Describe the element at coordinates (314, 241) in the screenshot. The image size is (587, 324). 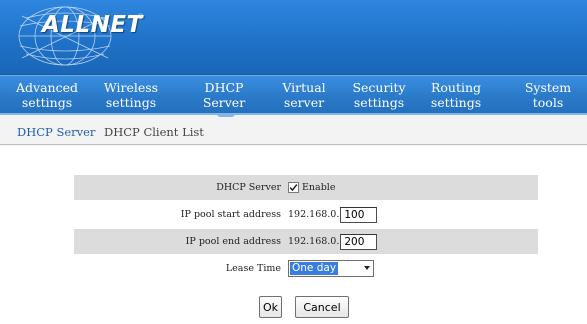
I see `pool-end-prefix: 192.168.0.` at that location.